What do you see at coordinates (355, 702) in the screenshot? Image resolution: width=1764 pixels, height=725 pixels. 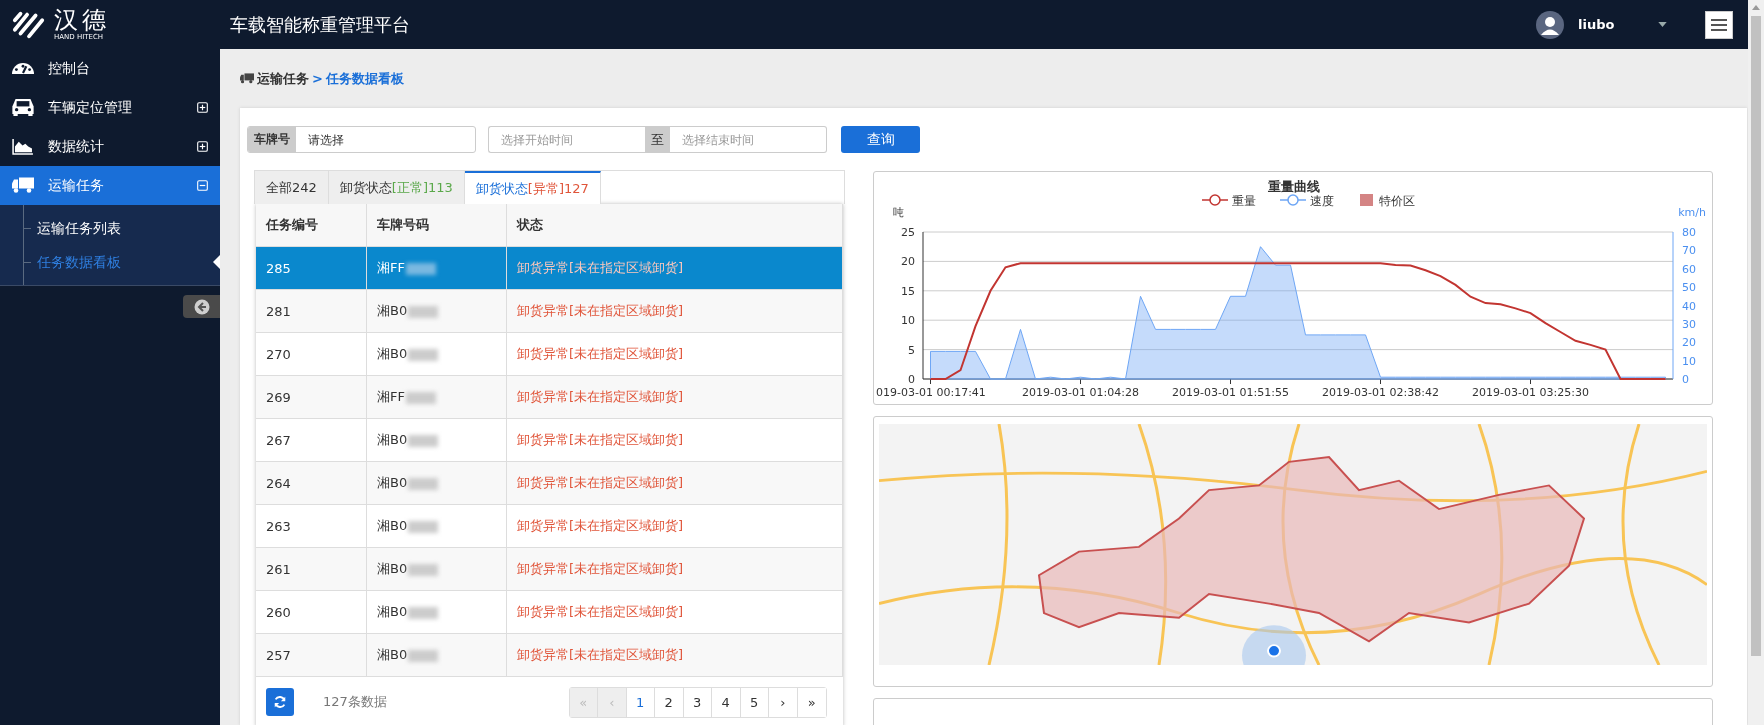 I see `record-count: 127条数据` at bounding box center [355, 702].